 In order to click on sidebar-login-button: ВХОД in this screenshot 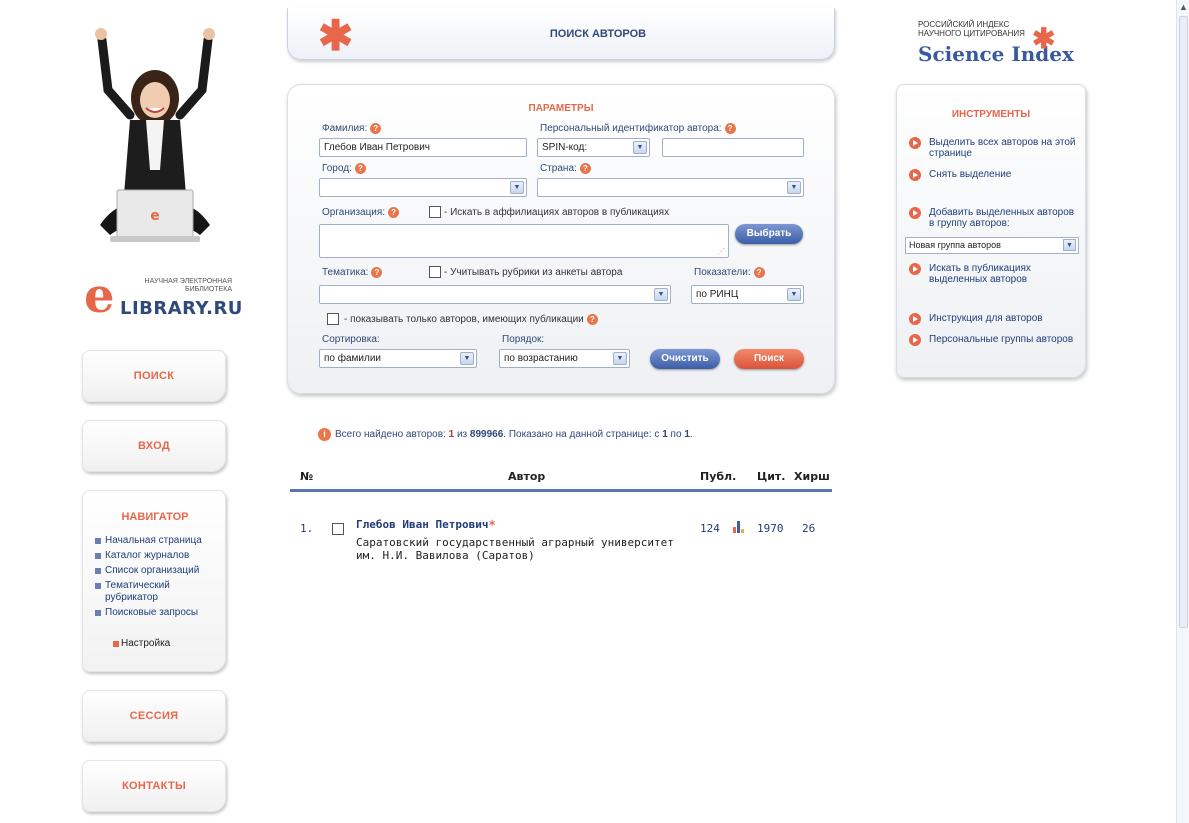, I will do `click(154, 446)`.